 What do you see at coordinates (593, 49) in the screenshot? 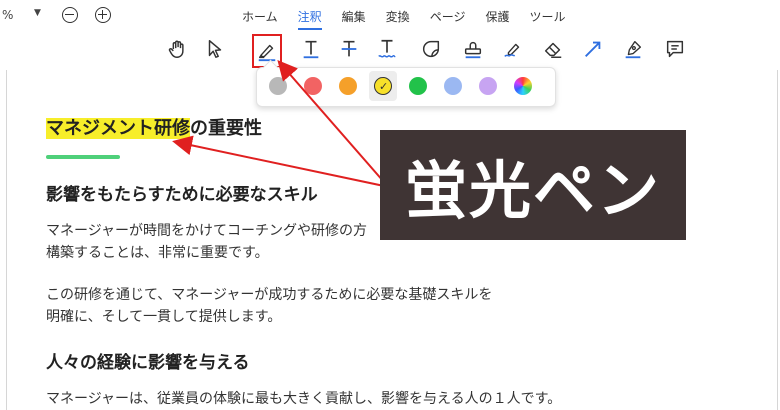
I see `arrow-line-icon` at bounding box center [593, 49].